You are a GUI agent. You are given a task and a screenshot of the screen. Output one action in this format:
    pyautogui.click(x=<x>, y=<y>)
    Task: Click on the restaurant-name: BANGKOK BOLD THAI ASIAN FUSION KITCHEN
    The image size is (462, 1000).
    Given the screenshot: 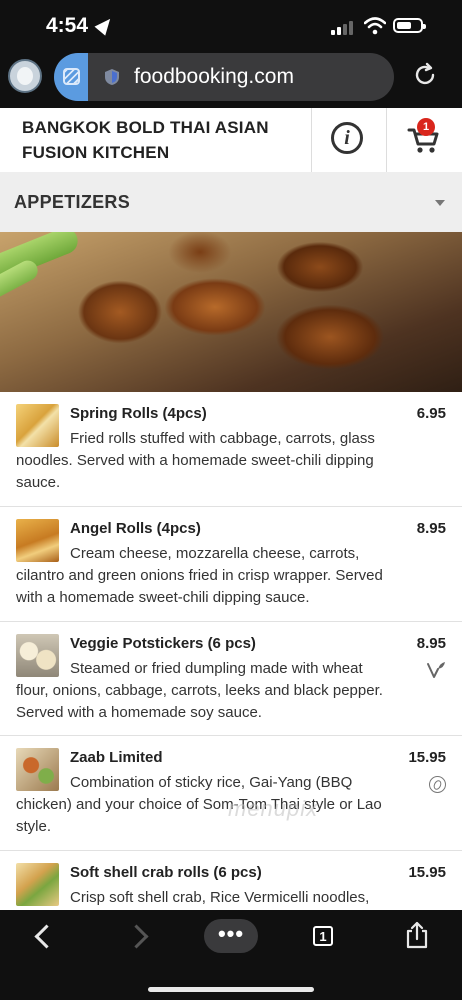 What is the action you would take?
    pyautogui.click(x=145, y=140)
    